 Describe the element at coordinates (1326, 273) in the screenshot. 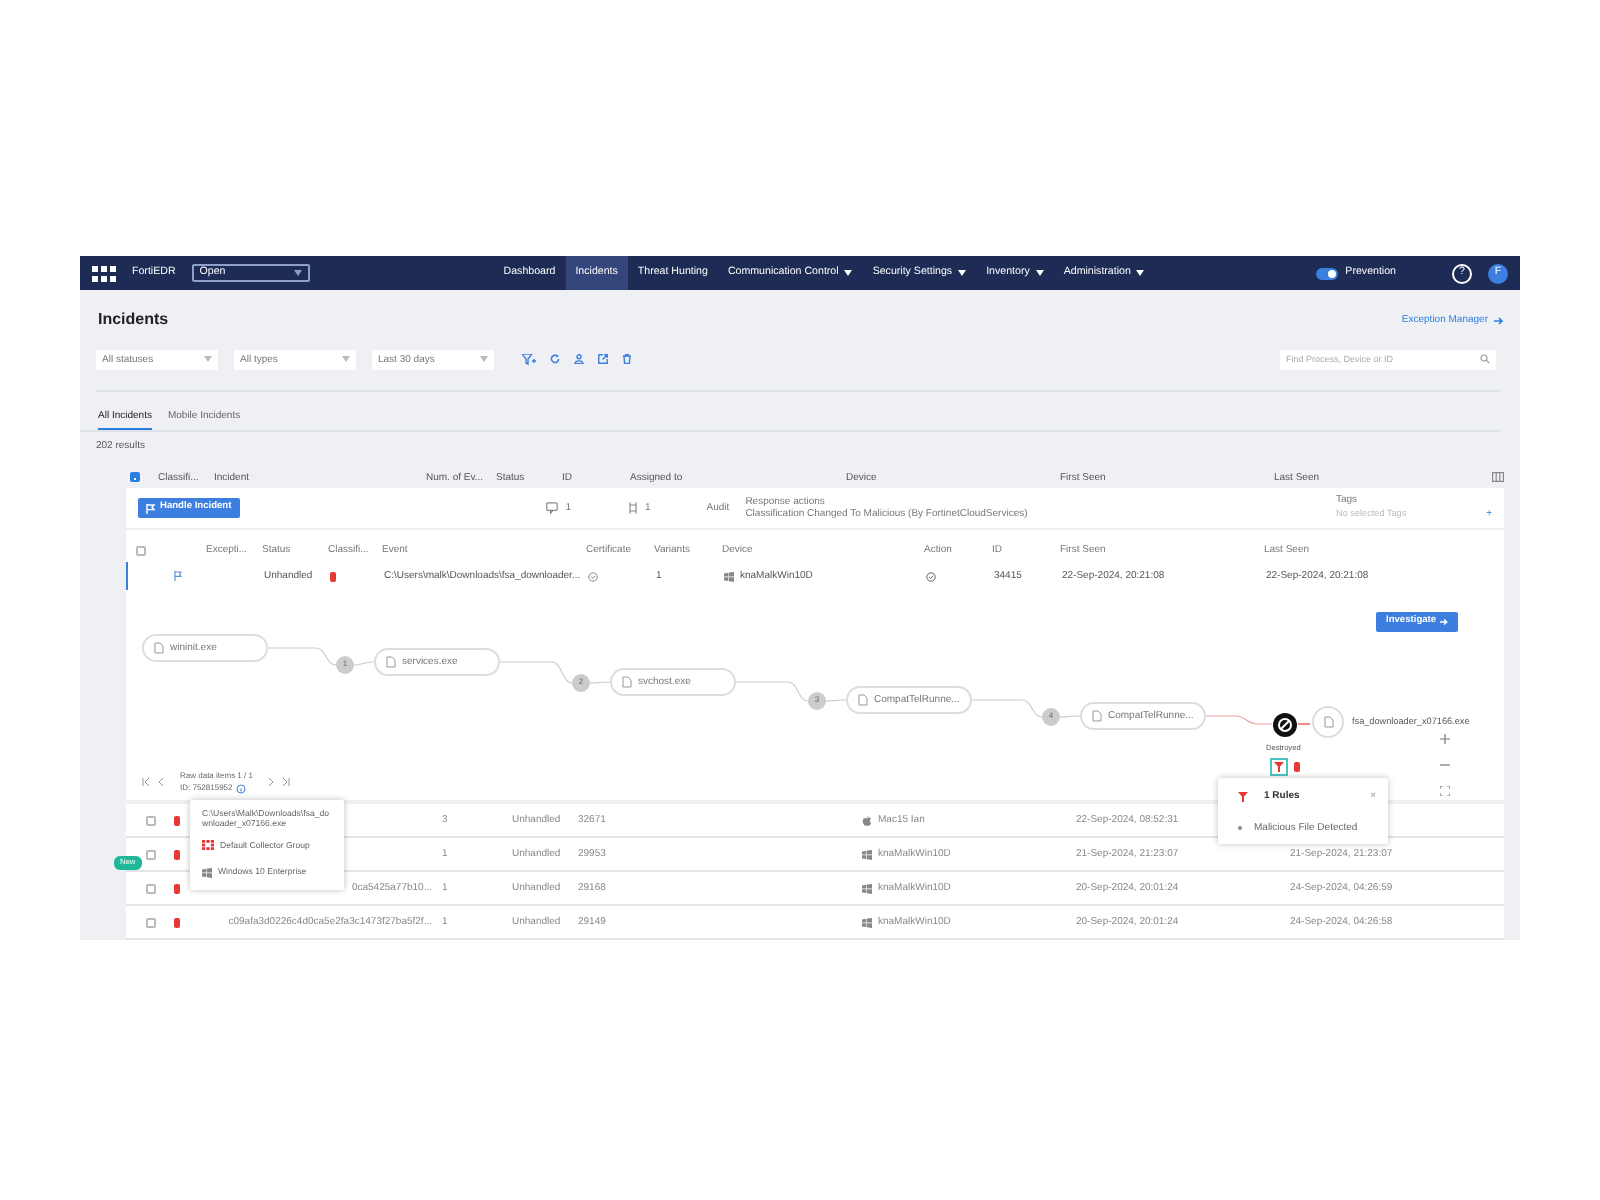

I see `prevention-toggle` at that location.